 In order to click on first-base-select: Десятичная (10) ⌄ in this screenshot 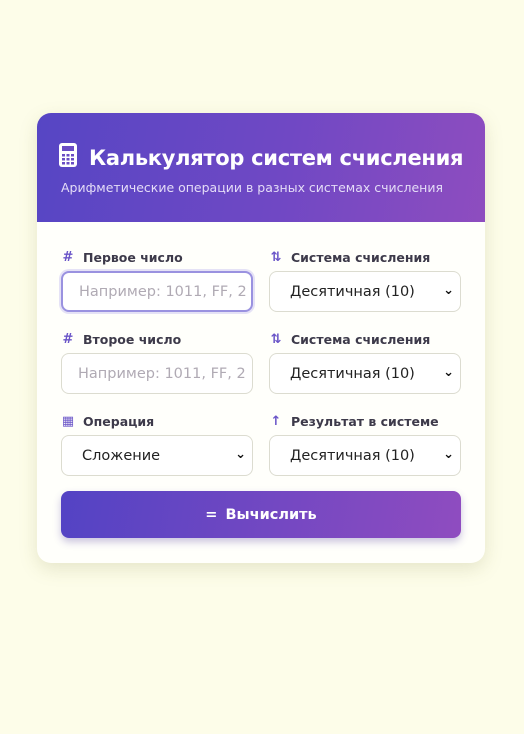, I will do `click(365, 291)`.